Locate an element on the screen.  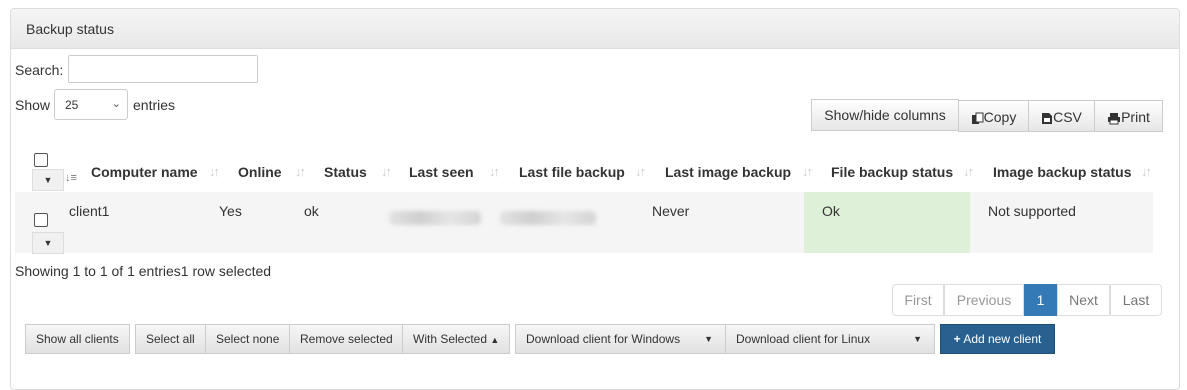
cell-computer-name: client1 is located at coordinates (89, 211).